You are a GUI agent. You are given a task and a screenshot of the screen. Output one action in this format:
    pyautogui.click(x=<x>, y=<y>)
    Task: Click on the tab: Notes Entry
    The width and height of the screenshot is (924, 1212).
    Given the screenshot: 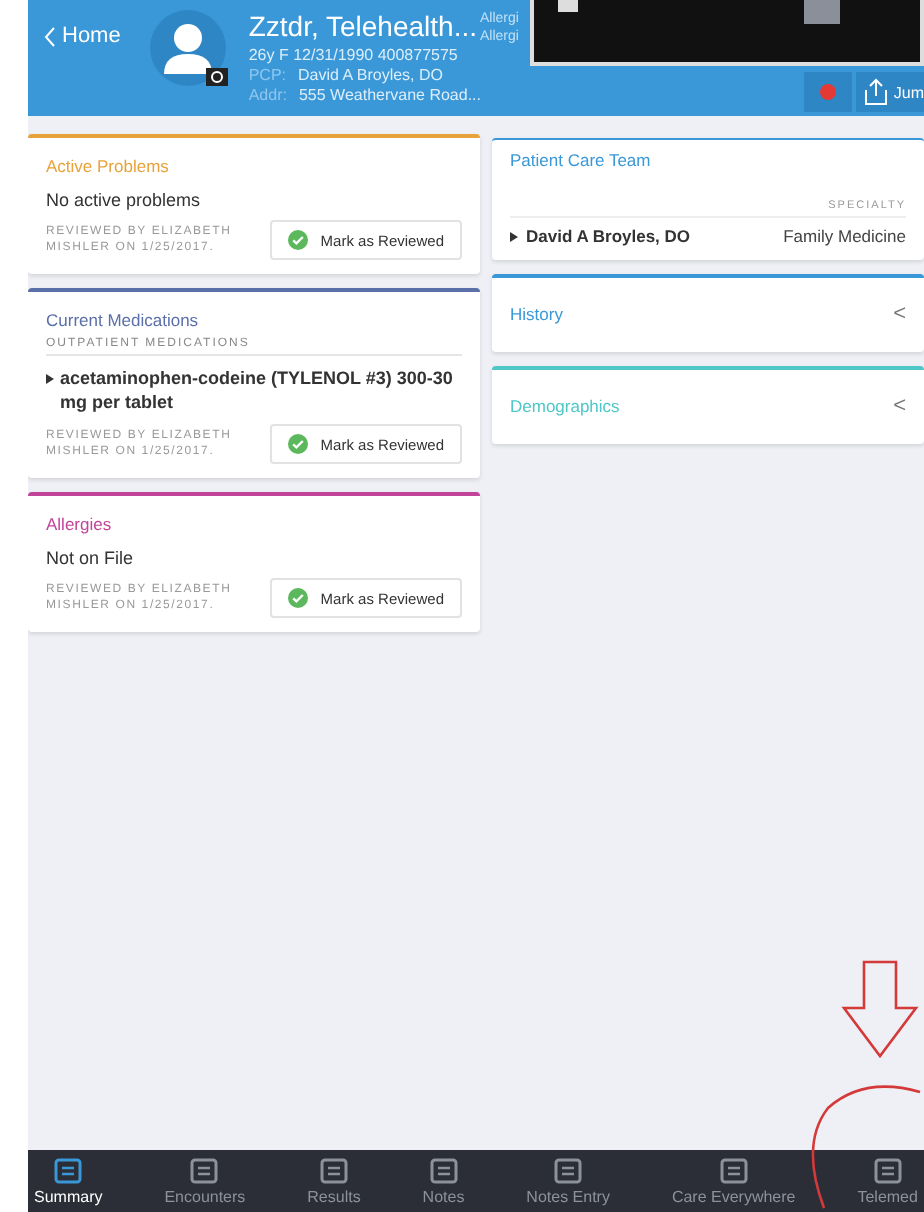 What is the action you would take?
    pyautogui.click(x=568, y=1181)
    